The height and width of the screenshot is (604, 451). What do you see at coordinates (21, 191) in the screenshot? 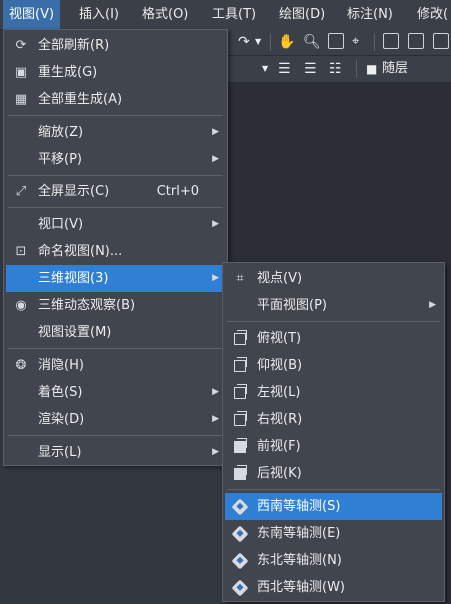
I see `fullscreen-icon: ⤢` at bounding box center [21, 191].